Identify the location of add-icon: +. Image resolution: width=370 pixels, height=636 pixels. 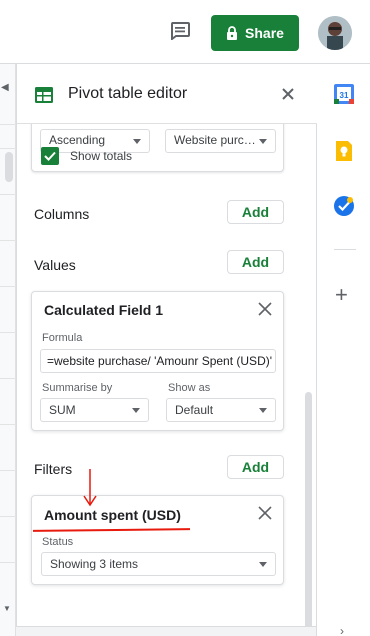
(341, 295).